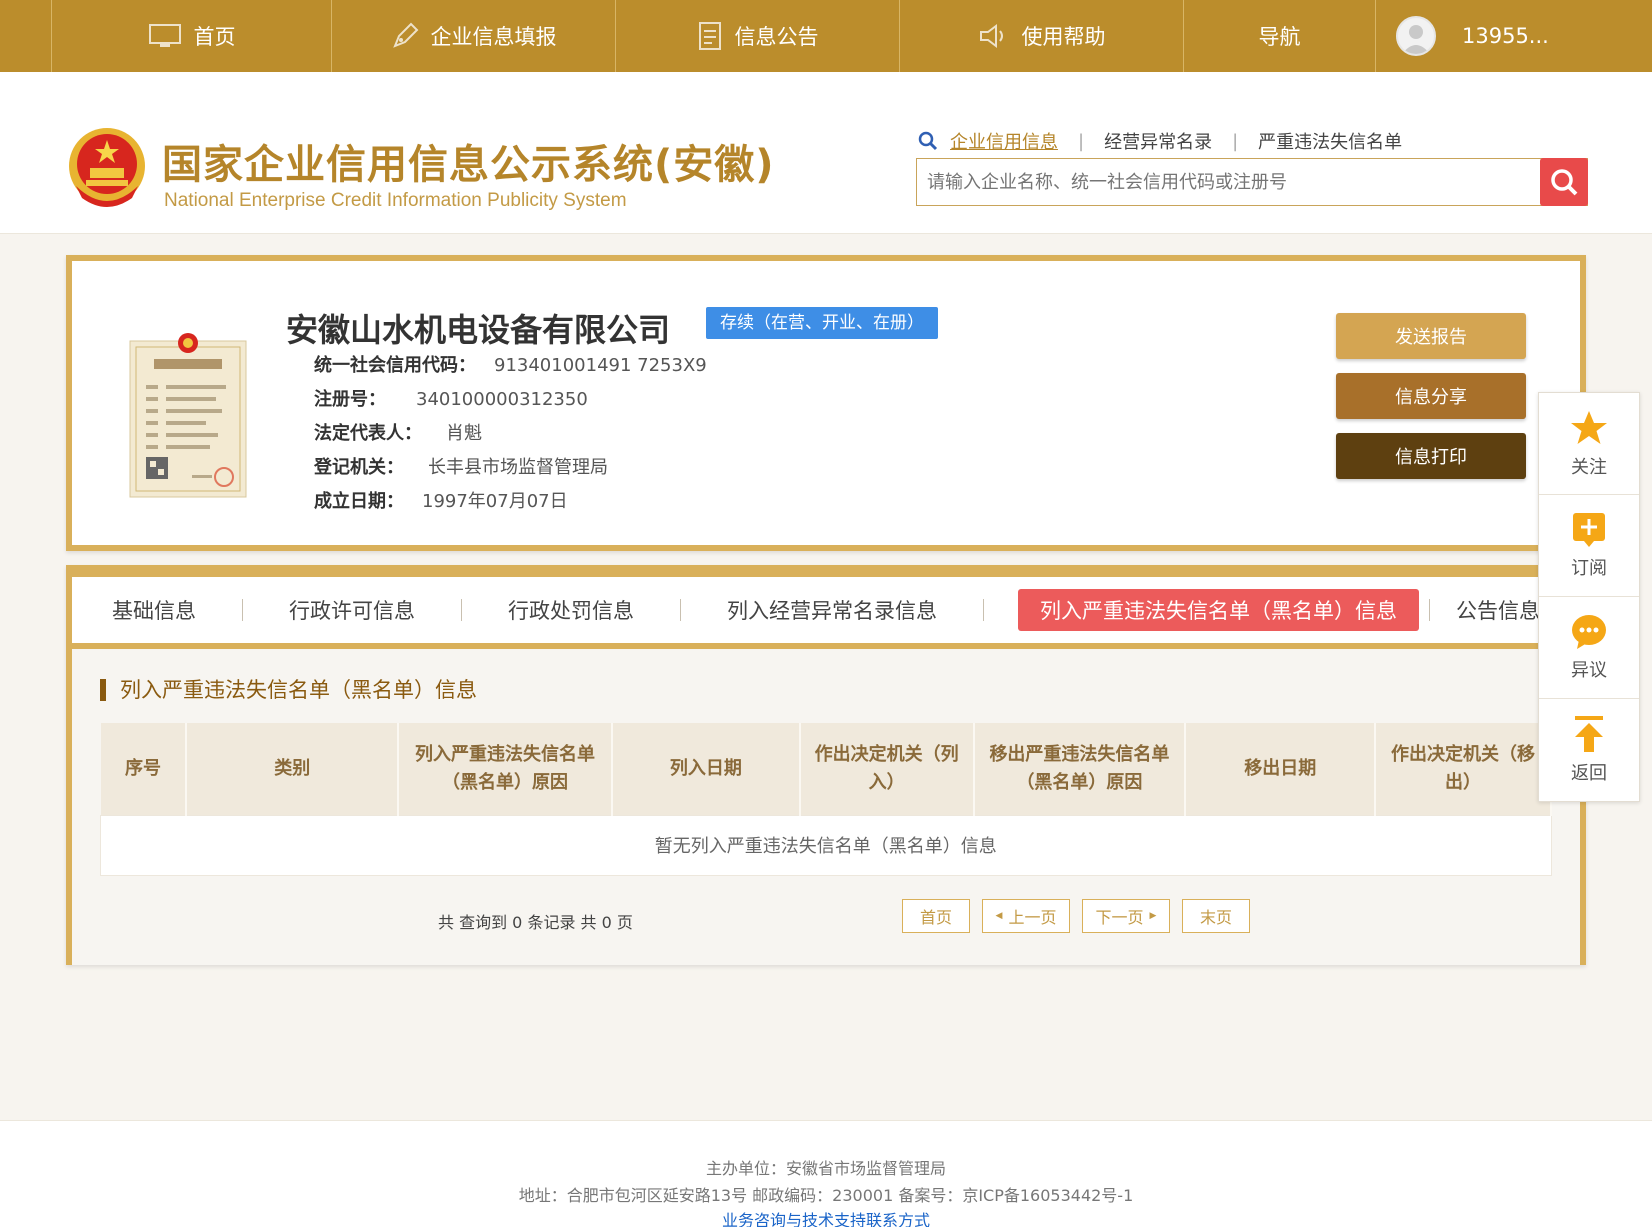 This screenshot has width=1652, height=1227. What do you see at coordinates (1228, 182) in the screenshot?
I see `search-input` at bounding box center [1228, 182].